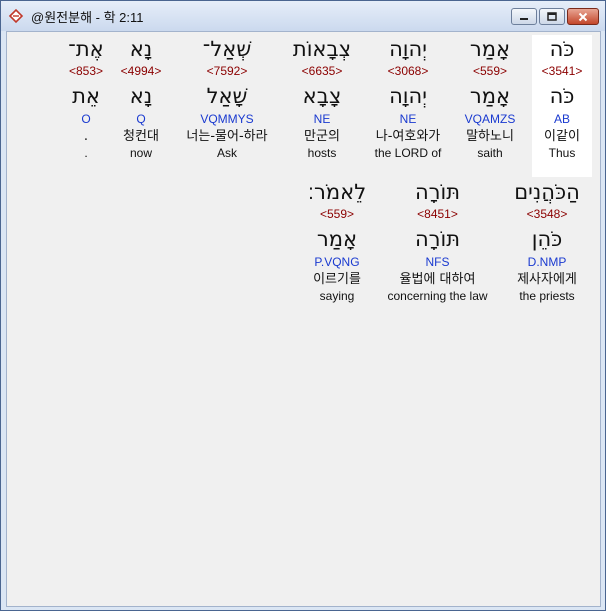  I want to click on english-gloss: ., so click(86, 153).